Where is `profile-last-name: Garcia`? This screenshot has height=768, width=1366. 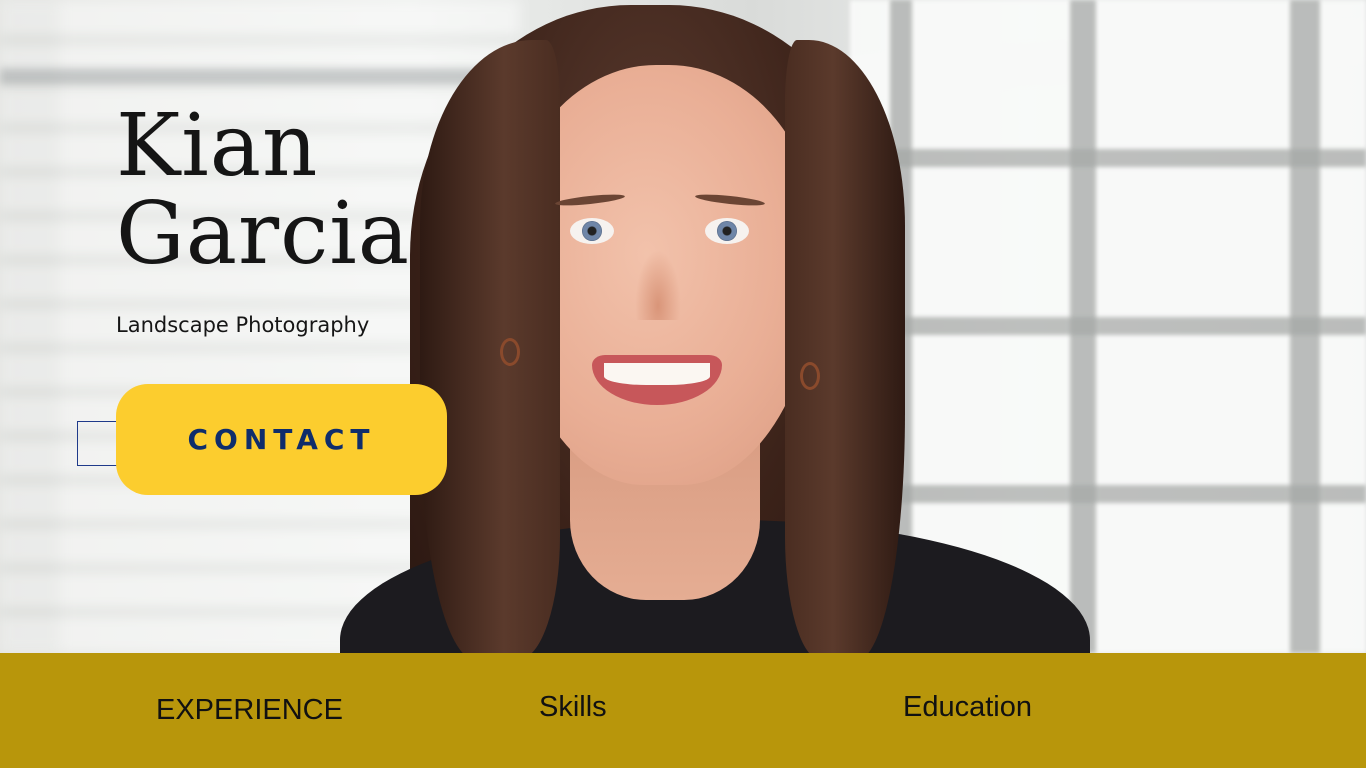
profile-last-name: Garcia is located at coordinates (263, 234).